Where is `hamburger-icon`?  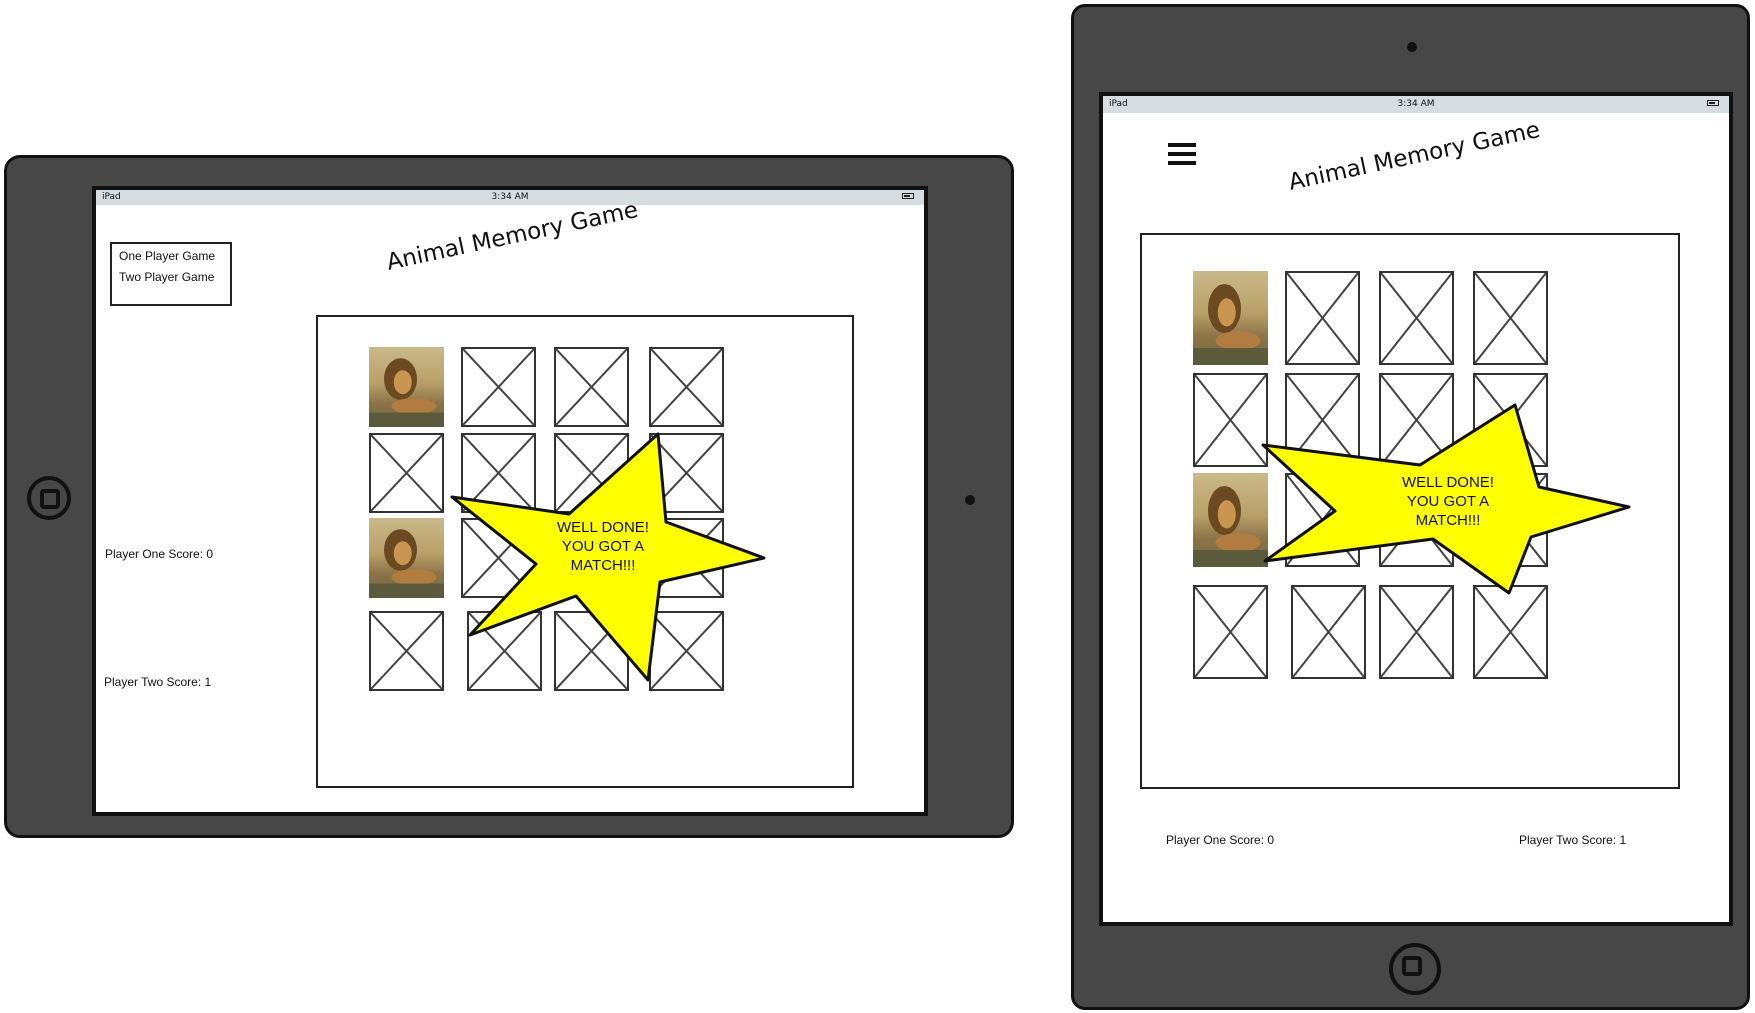
hamburger-icon is located at coordinates (1182, 145).